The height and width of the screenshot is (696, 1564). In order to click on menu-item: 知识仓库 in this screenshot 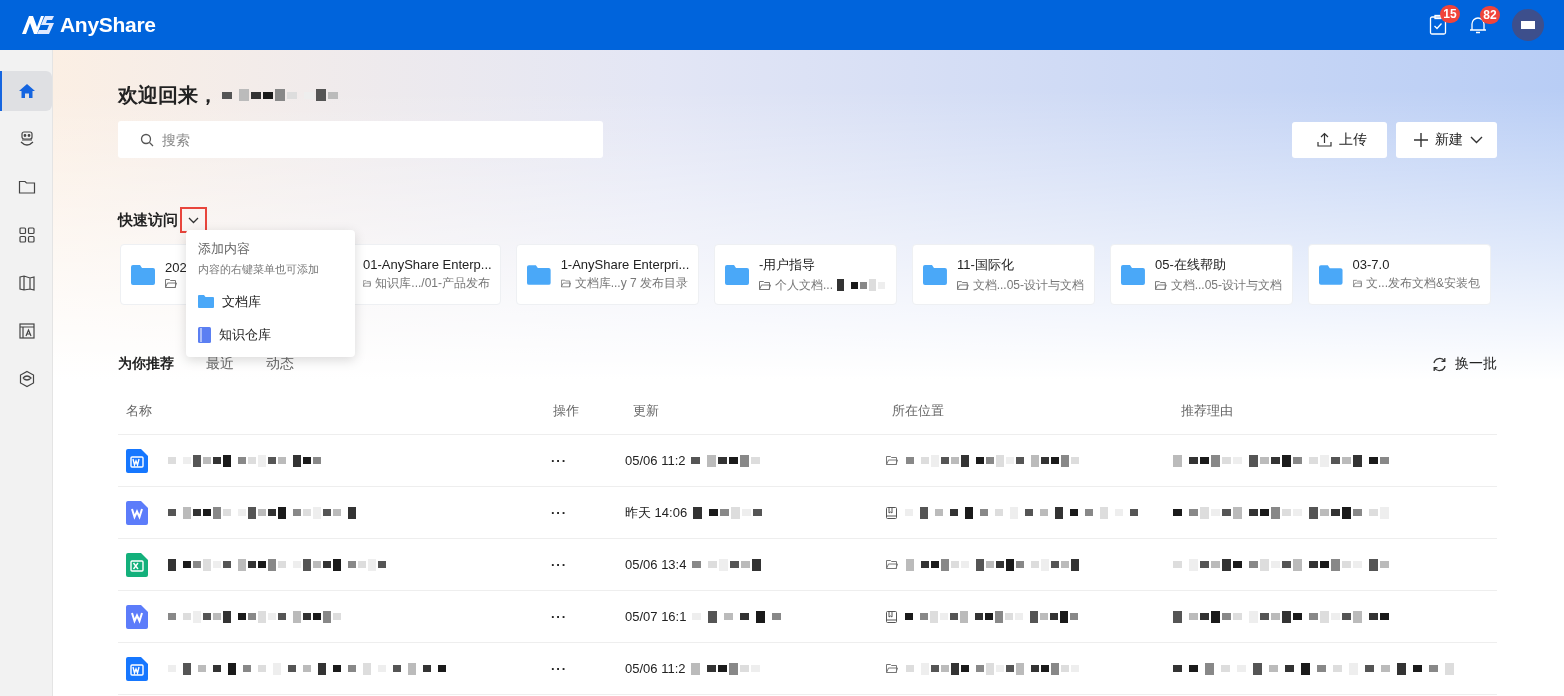, I will do `click(270, 334)`.